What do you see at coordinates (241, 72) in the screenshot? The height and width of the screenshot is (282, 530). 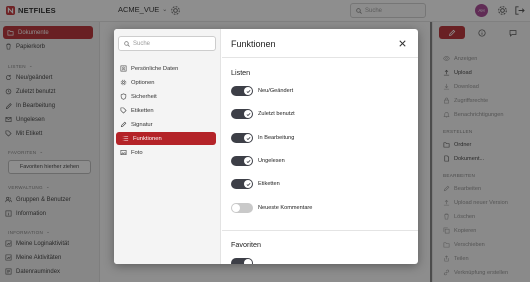 I see `section-title-listen: Listen` at bounding box center [241, 72].